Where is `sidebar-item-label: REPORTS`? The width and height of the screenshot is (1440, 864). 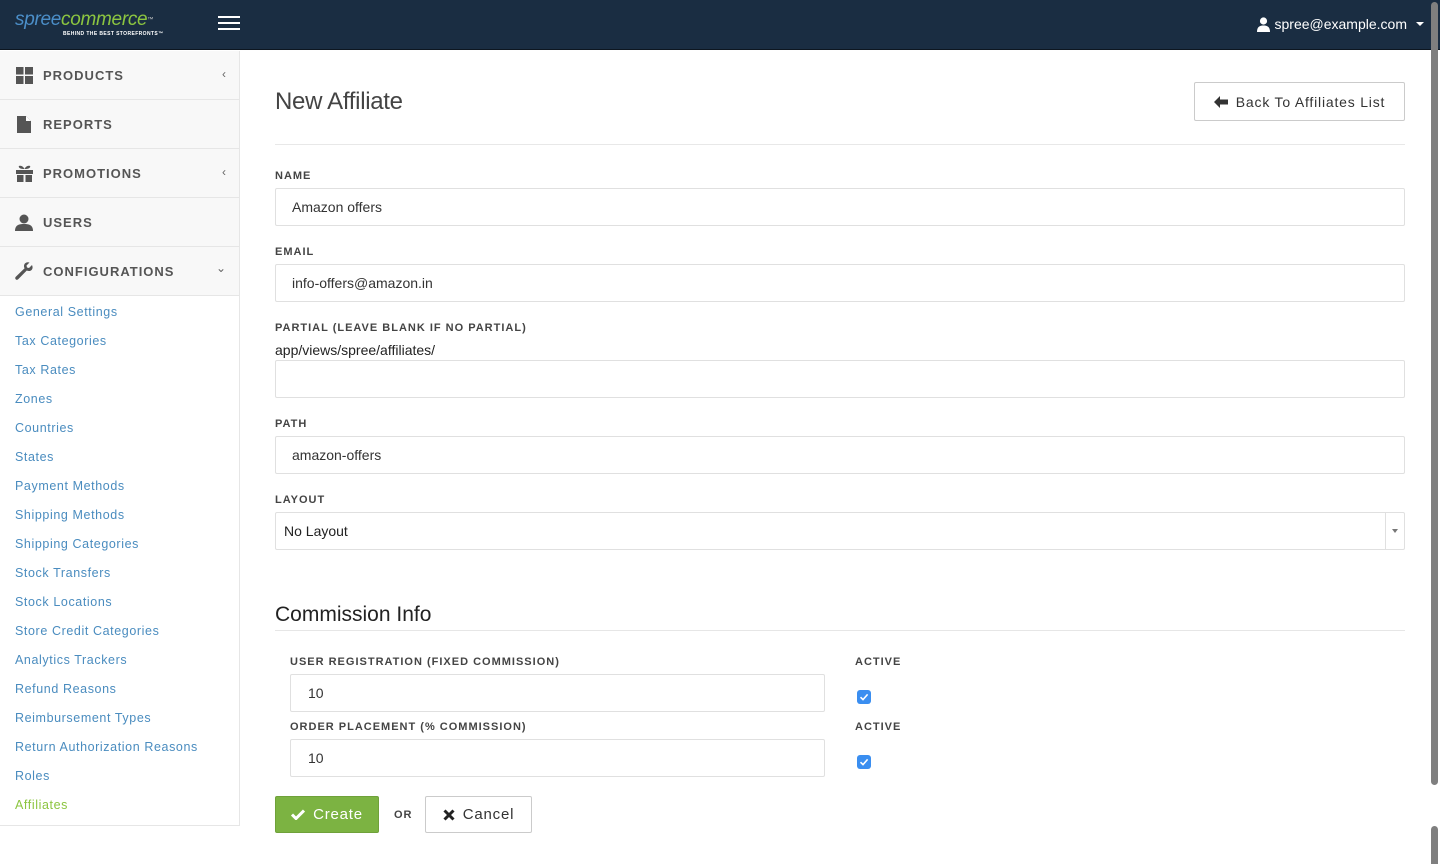
sidebar-item-label: REPORTS is located at coordinates (78, 124).